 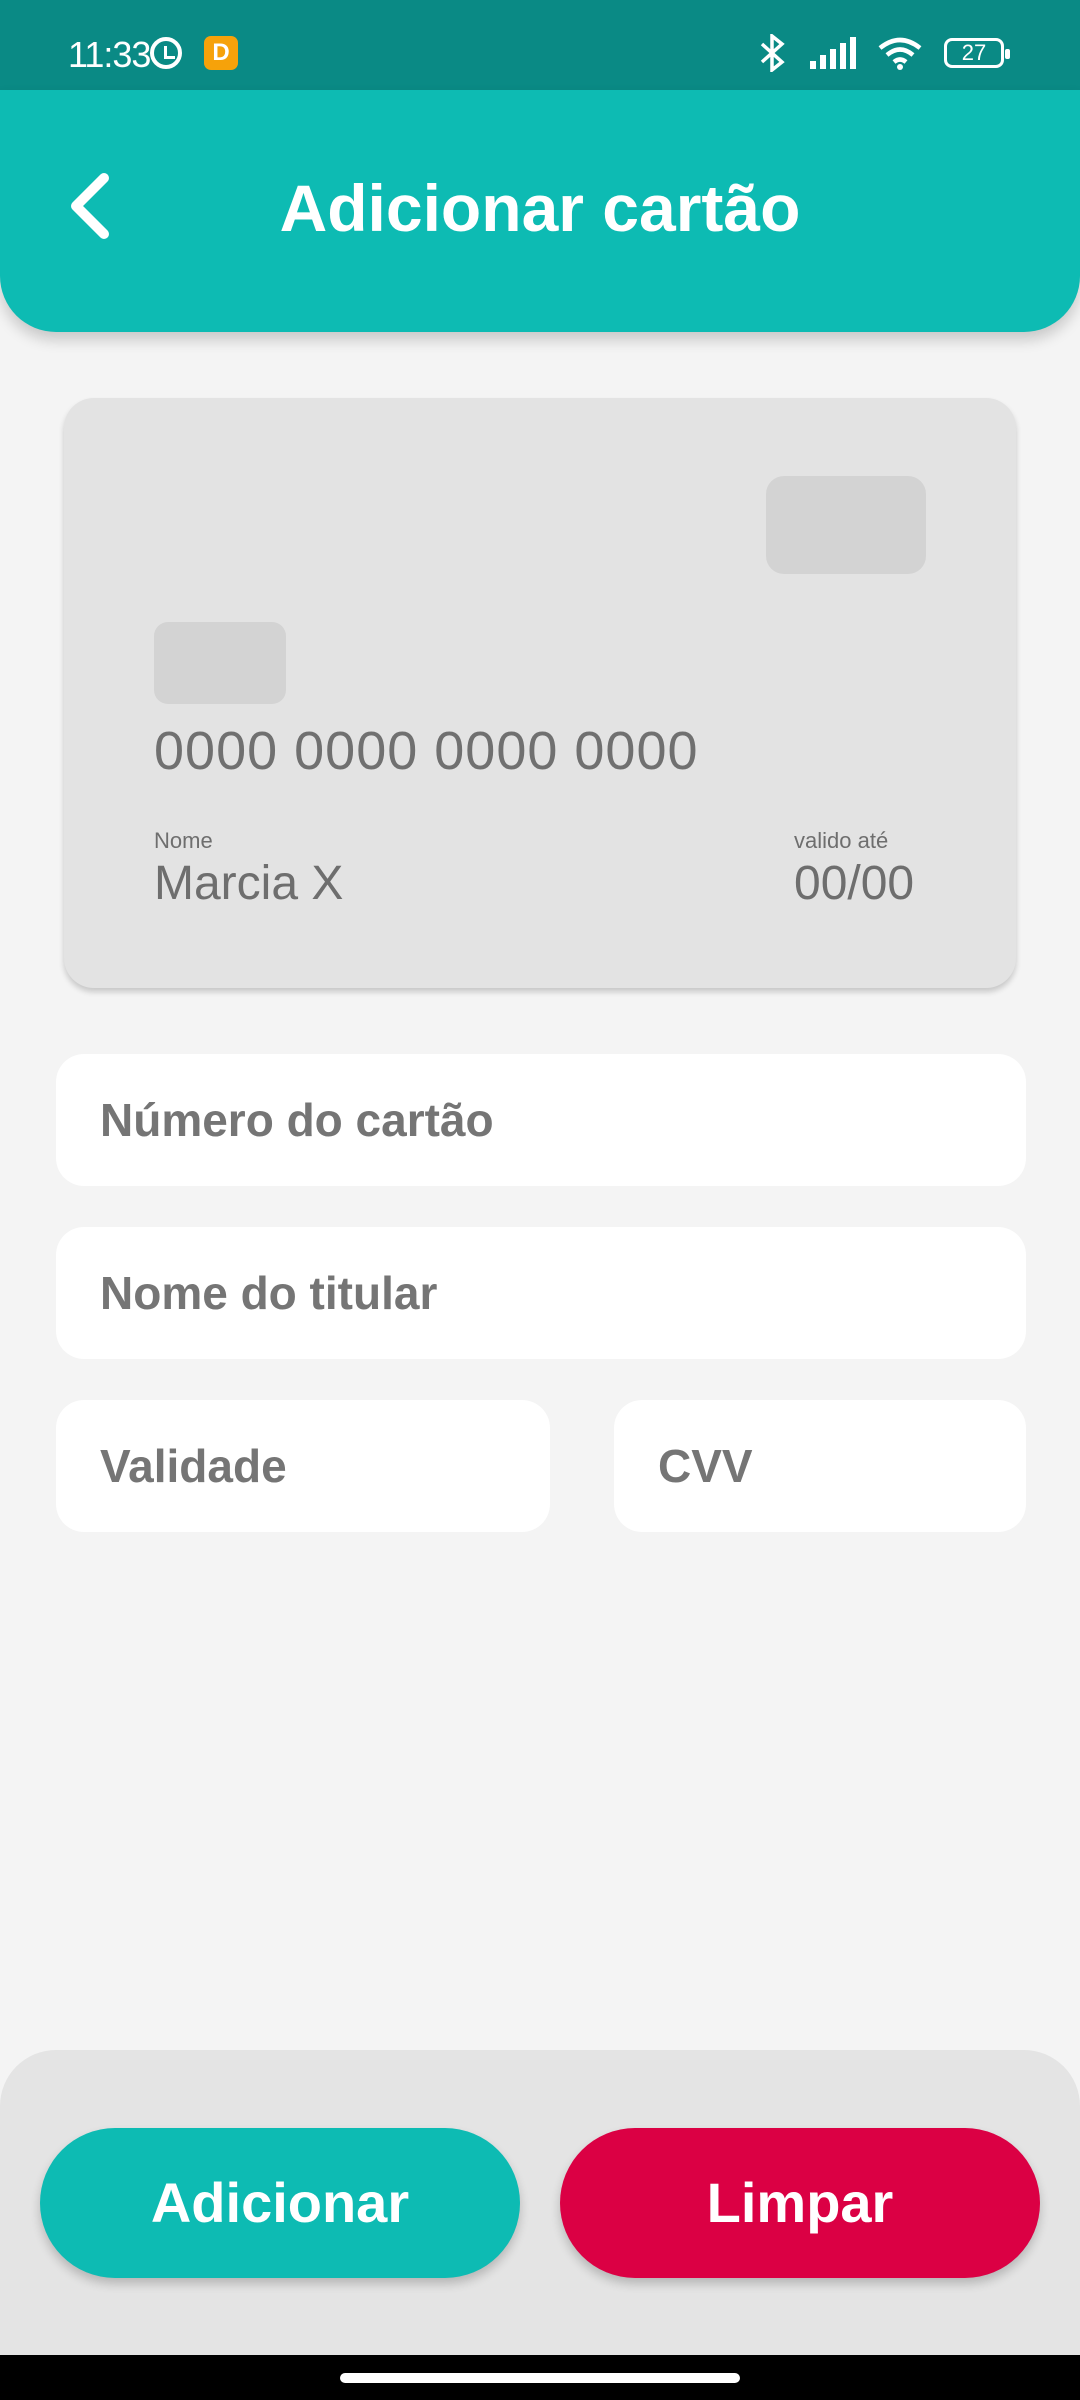 I want to click on app-header: Adicionar cartão, so click(x=540, y=211).